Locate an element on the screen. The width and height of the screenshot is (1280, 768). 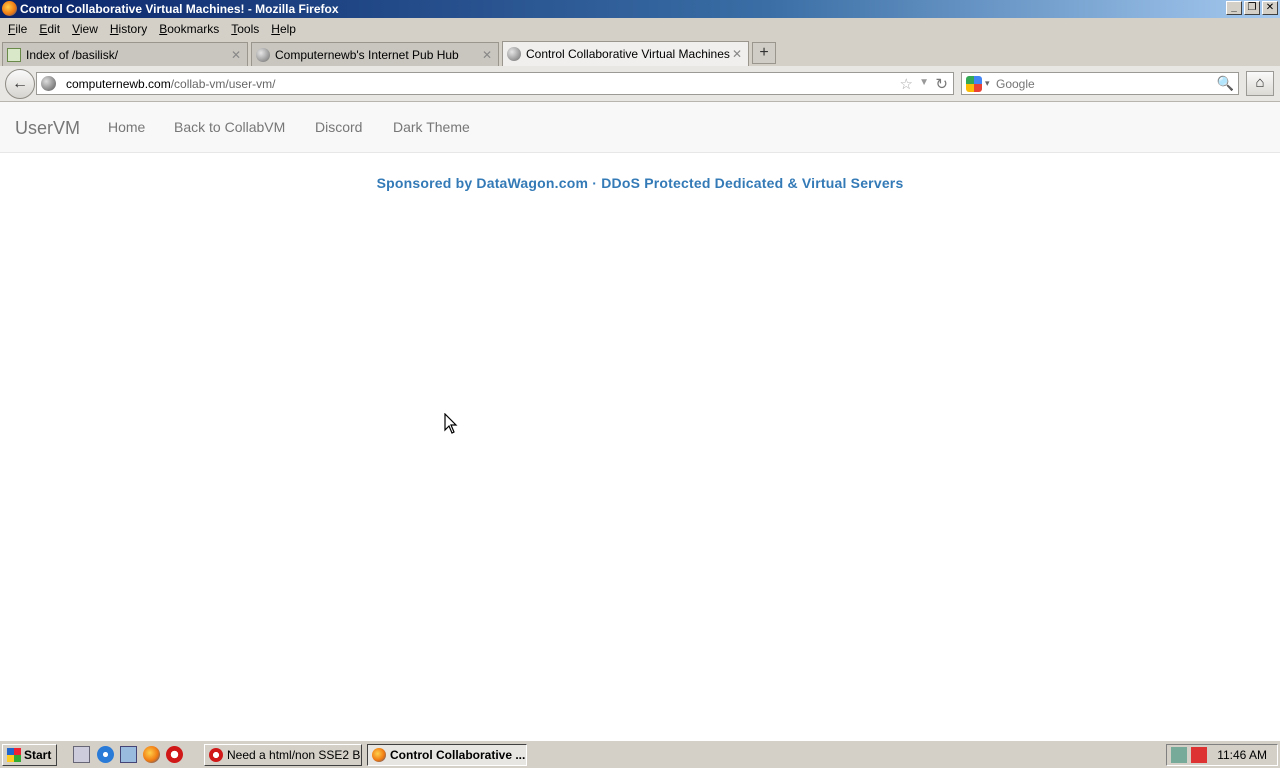
network-icon is located at coordinates (128, 754).